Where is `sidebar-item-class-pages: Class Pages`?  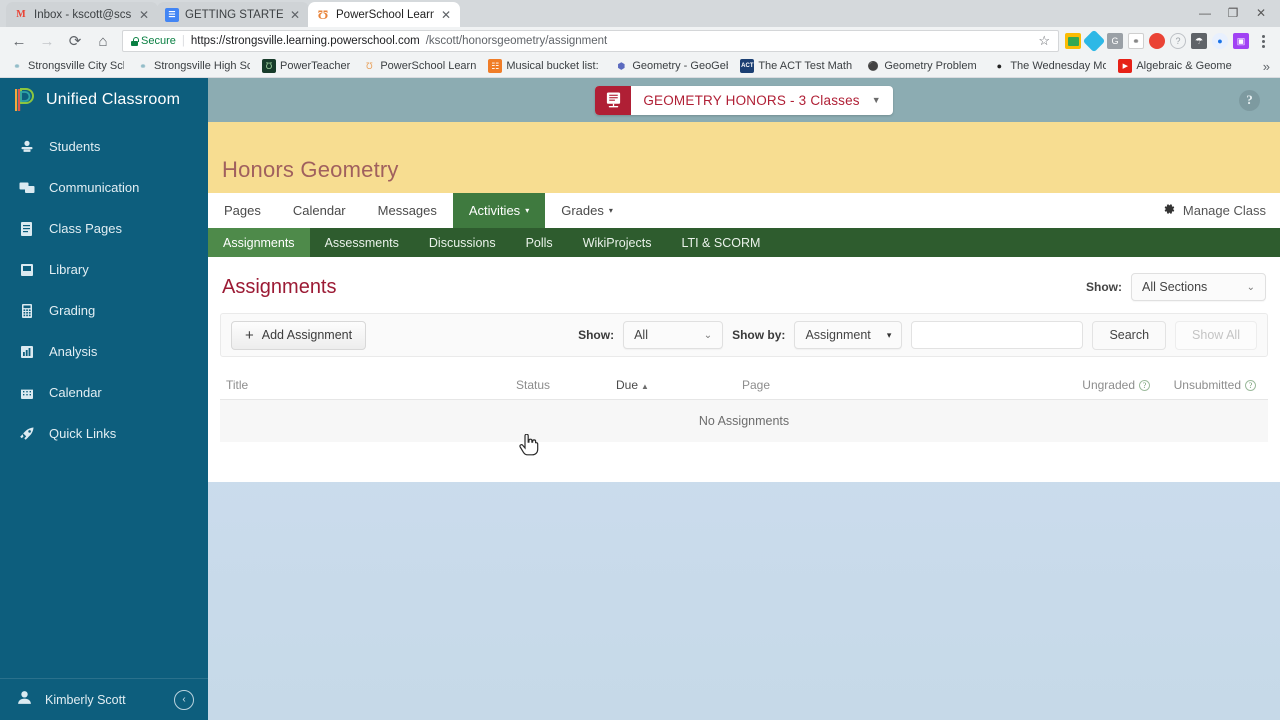
sidebar-item-class-pages: Class Pages is located at coordinates (104, 228).